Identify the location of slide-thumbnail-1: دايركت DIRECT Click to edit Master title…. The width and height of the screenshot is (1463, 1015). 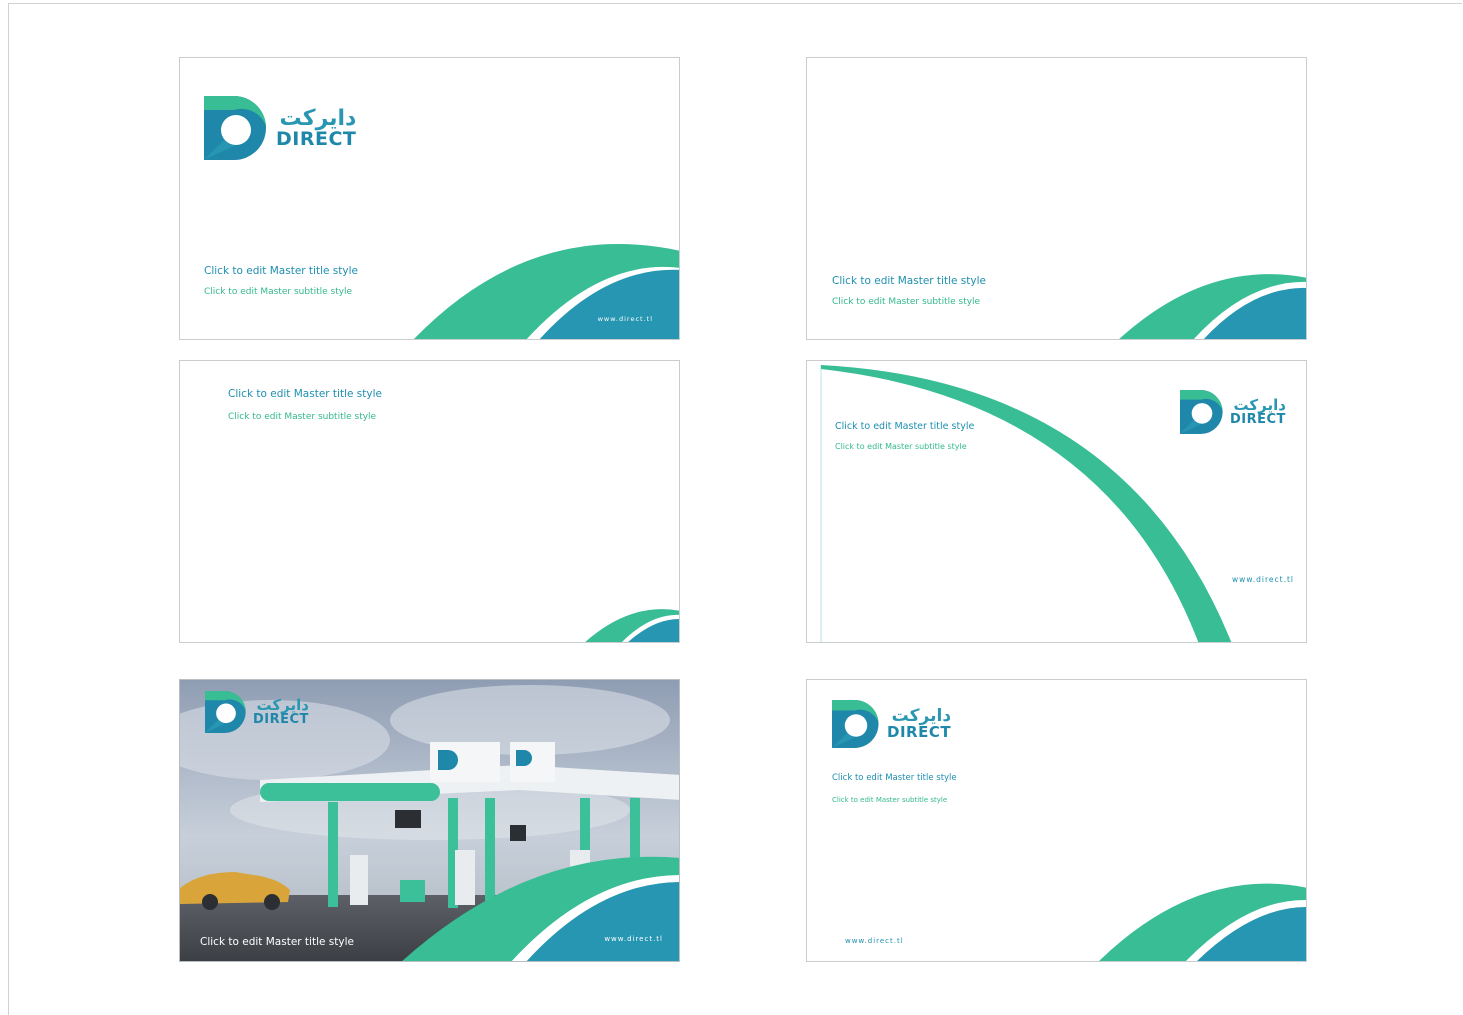
(429, 198).